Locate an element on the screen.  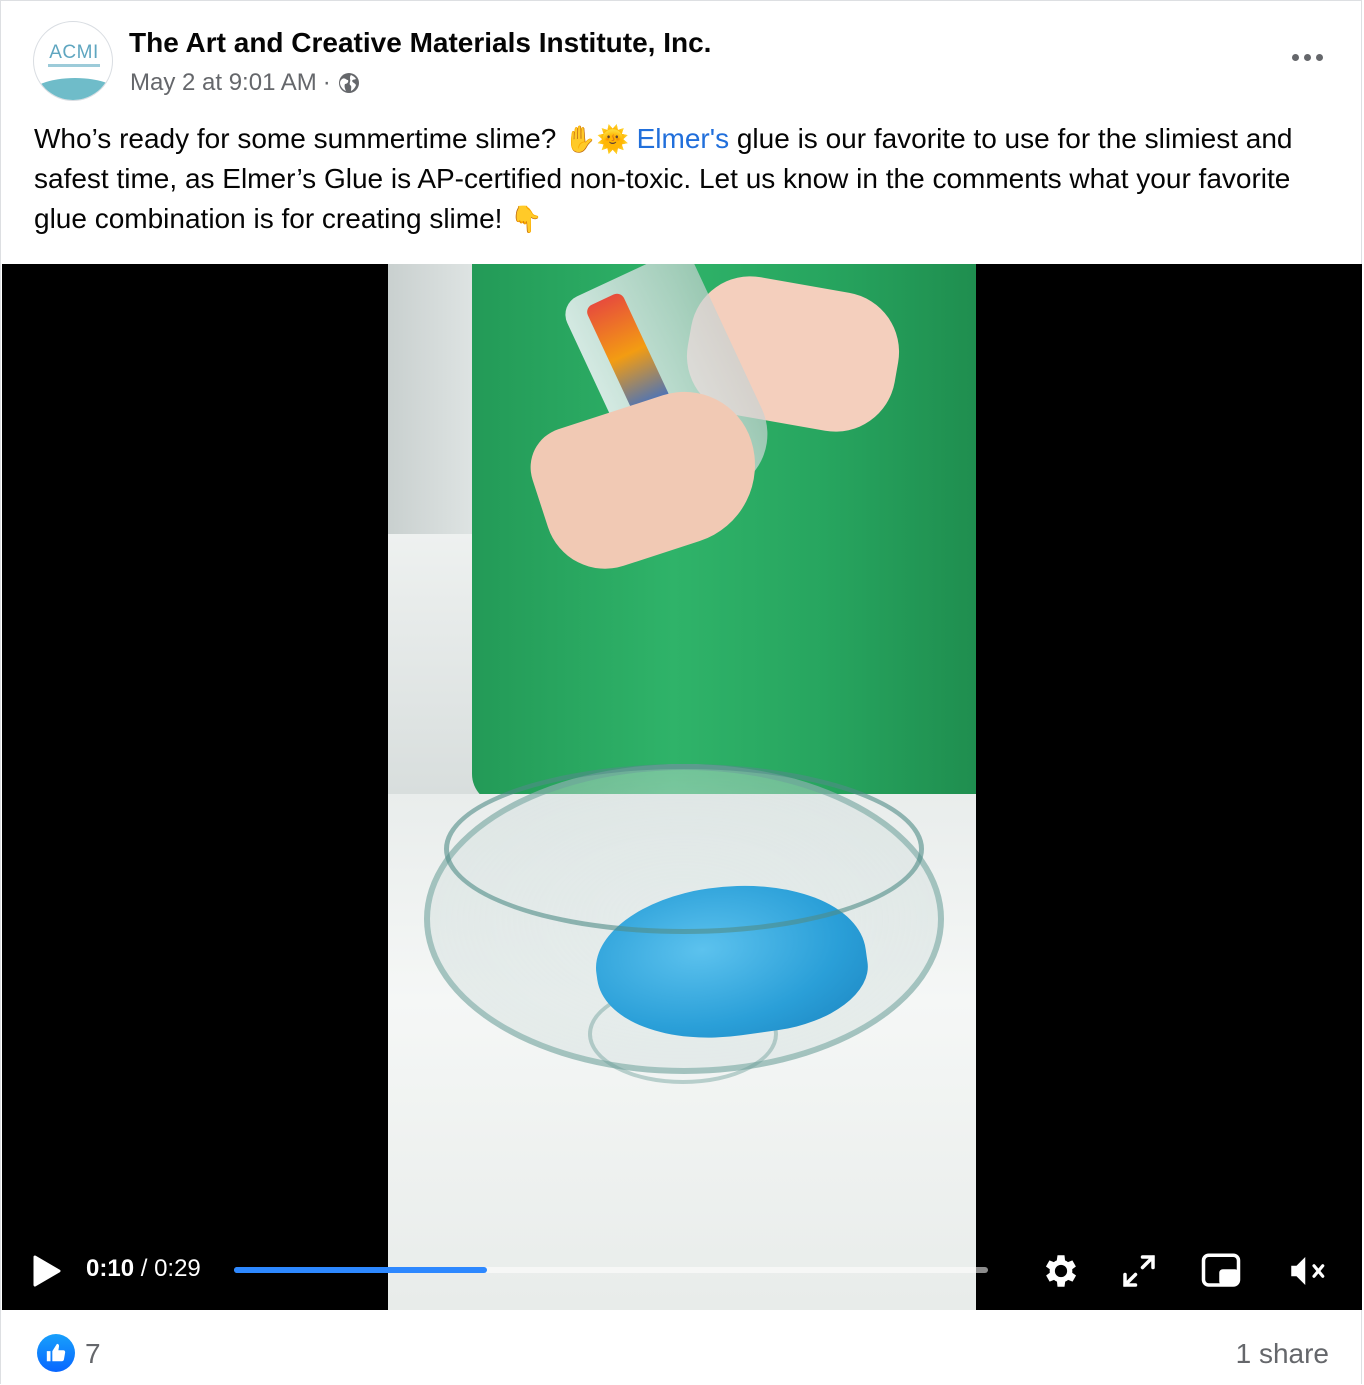
post-timestamp-link: May 2 at 9:01 AM is located at coordinates (223, 83).